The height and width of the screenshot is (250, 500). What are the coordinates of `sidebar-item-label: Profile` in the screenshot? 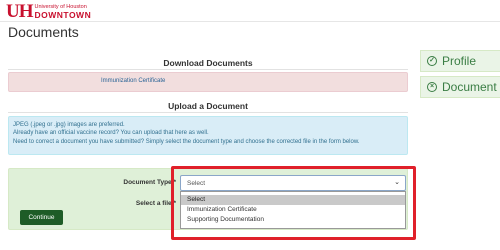 It's located at (459, 61).